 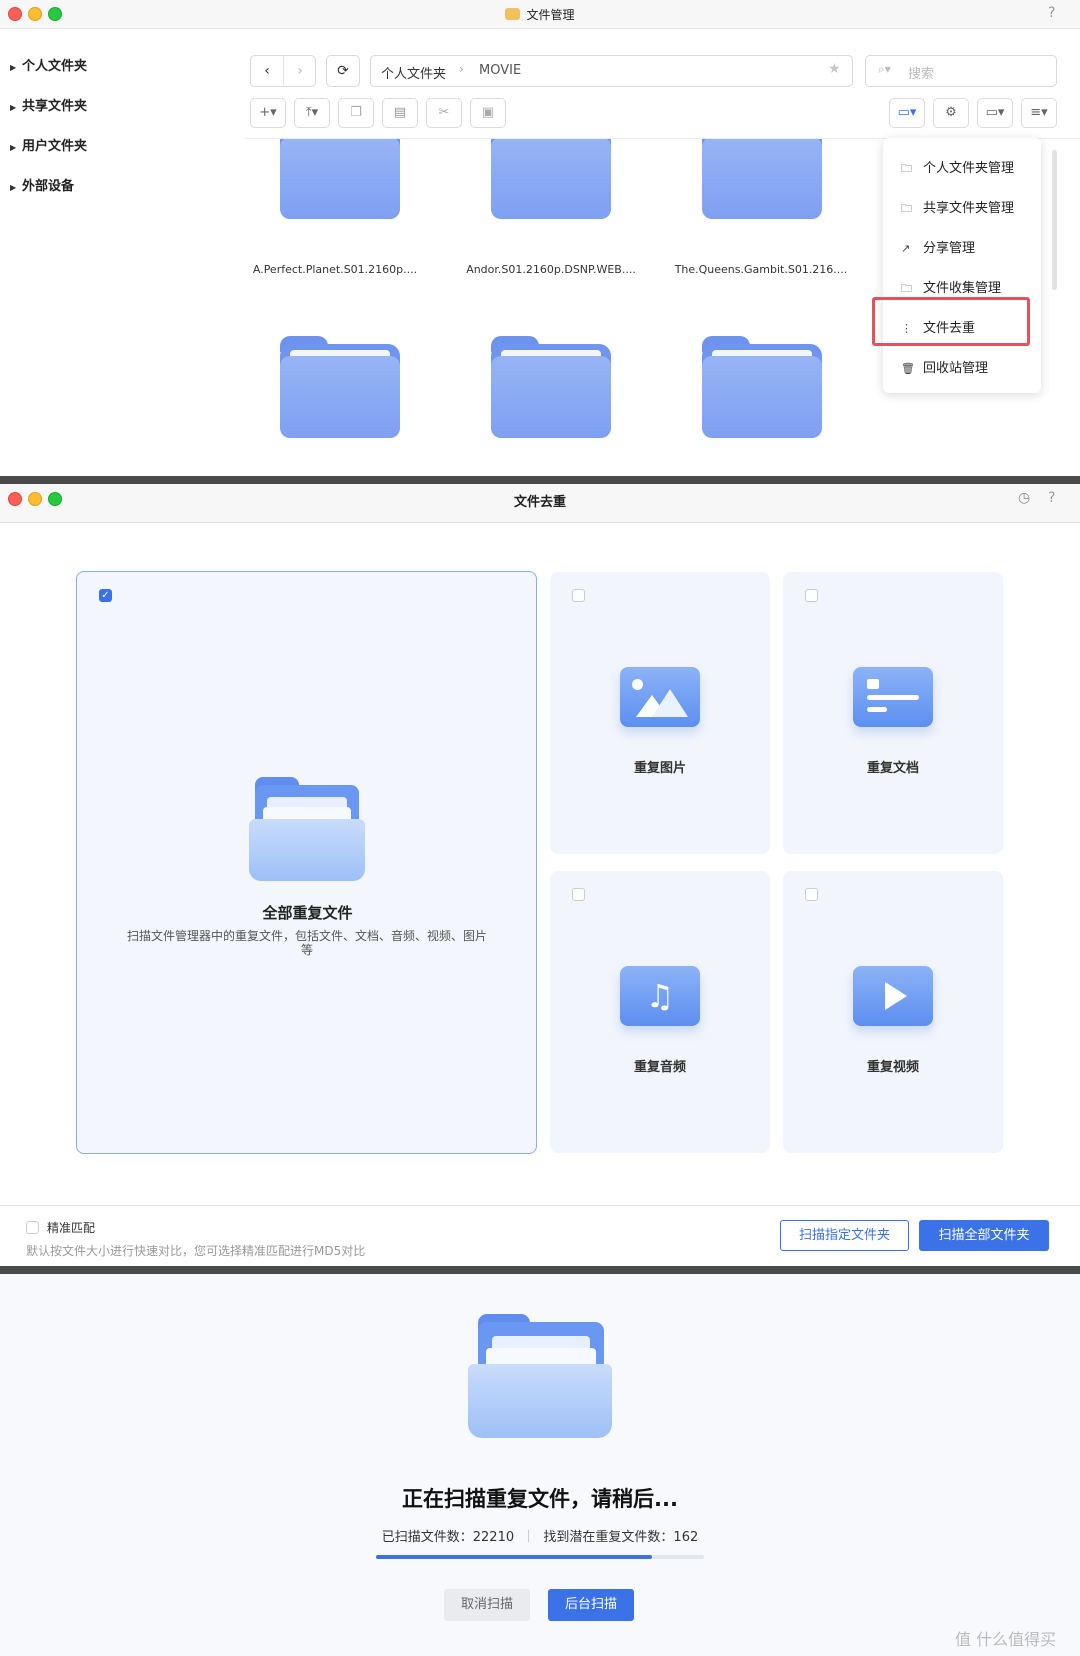 What do you see at coordinates (906, 168) in the screenshot?
I see `folder-icon: 🗀` at bounding box center [906, 168].